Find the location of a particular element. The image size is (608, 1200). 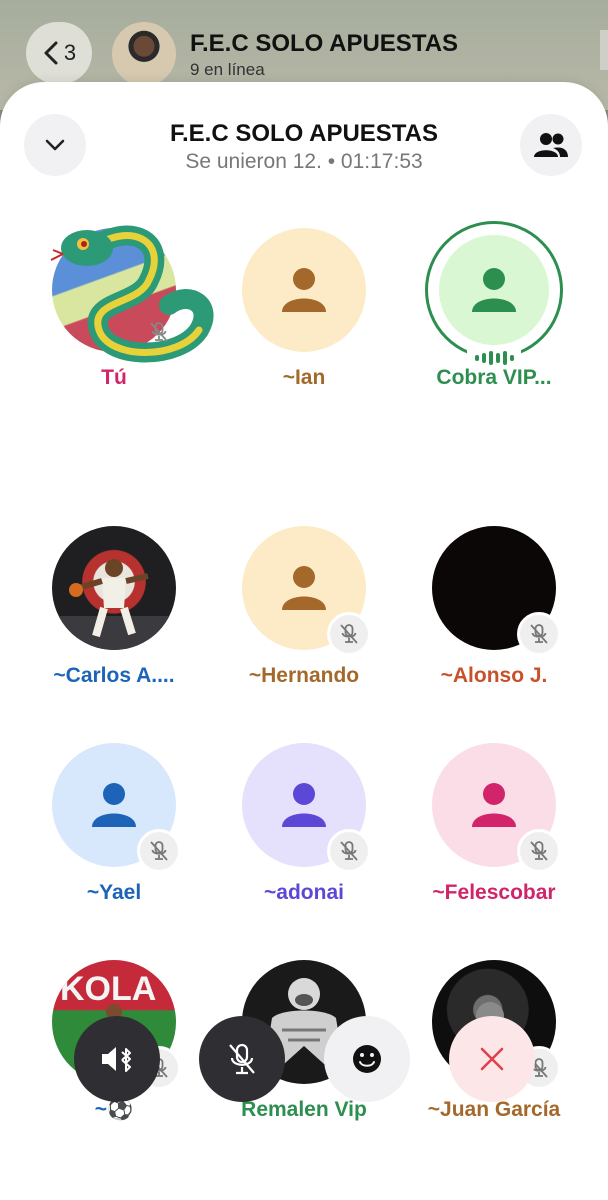

back-button: 3 is located at coordinates (59, 53).